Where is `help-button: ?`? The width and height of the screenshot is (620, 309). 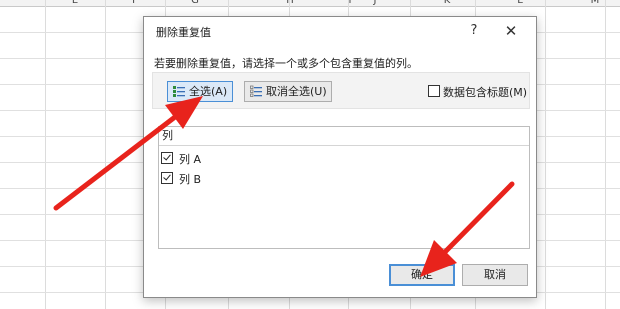
help-button: ? is located at coordinates (474, 31).